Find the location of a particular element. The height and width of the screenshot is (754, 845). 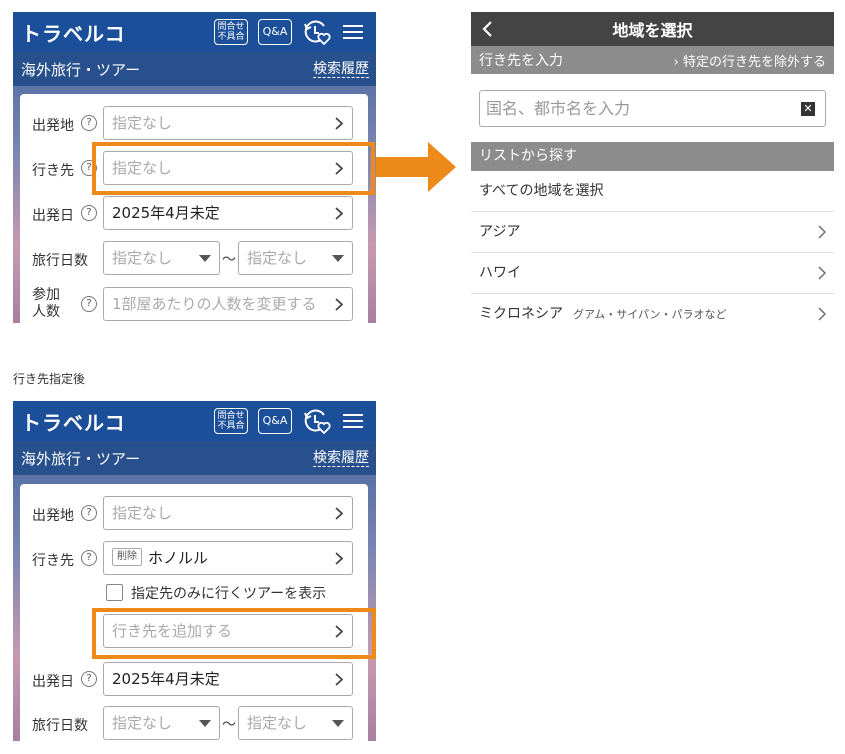

region-item-micronesia: ミクロネシア グアム・サイパン・パラオなど is located at coordinates (652, 308).